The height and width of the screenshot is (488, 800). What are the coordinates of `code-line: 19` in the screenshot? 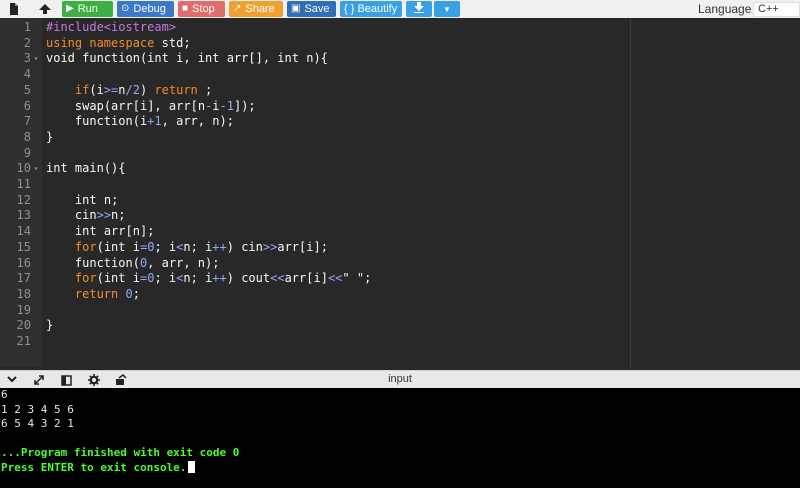 It's located at (400, 311).